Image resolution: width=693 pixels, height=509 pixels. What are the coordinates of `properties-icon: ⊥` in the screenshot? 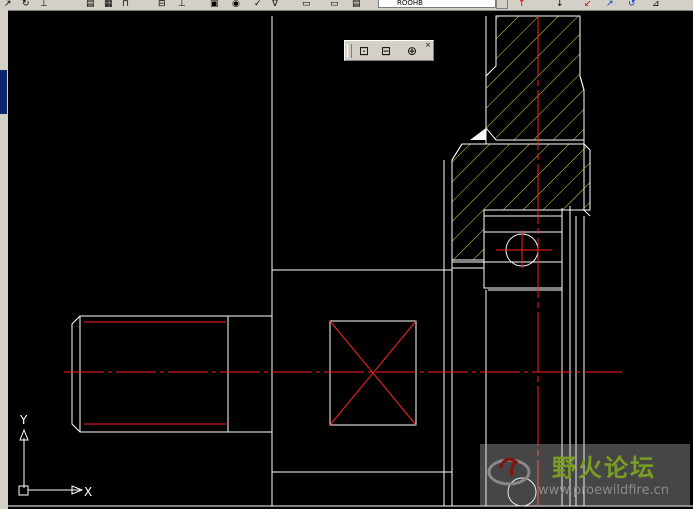 It's located at (182, 4).